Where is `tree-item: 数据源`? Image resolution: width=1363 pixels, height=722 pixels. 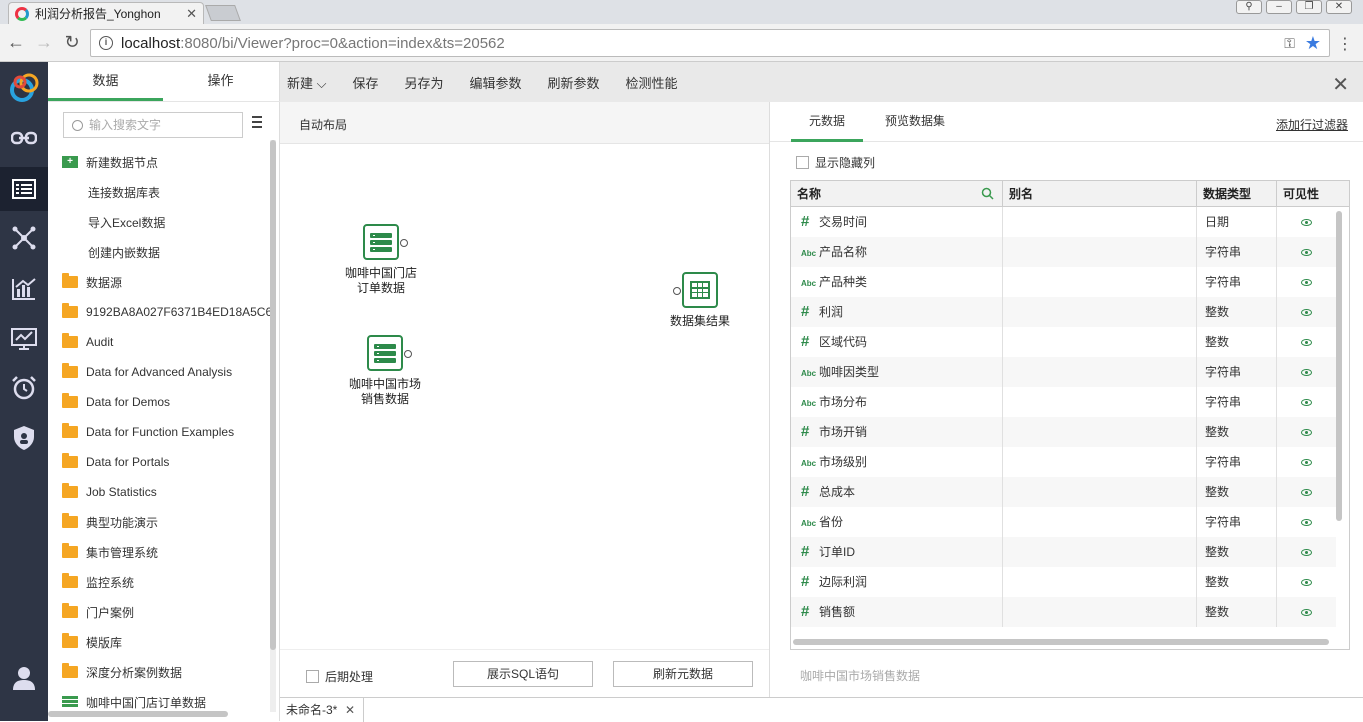 tree-item: 数据源 is located at coordinates (159, 282).